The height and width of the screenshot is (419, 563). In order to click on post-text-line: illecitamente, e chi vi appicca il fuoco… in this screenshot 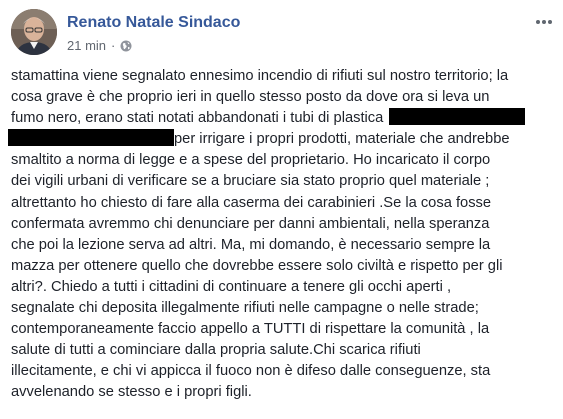, I will do `click(251, 371)`.